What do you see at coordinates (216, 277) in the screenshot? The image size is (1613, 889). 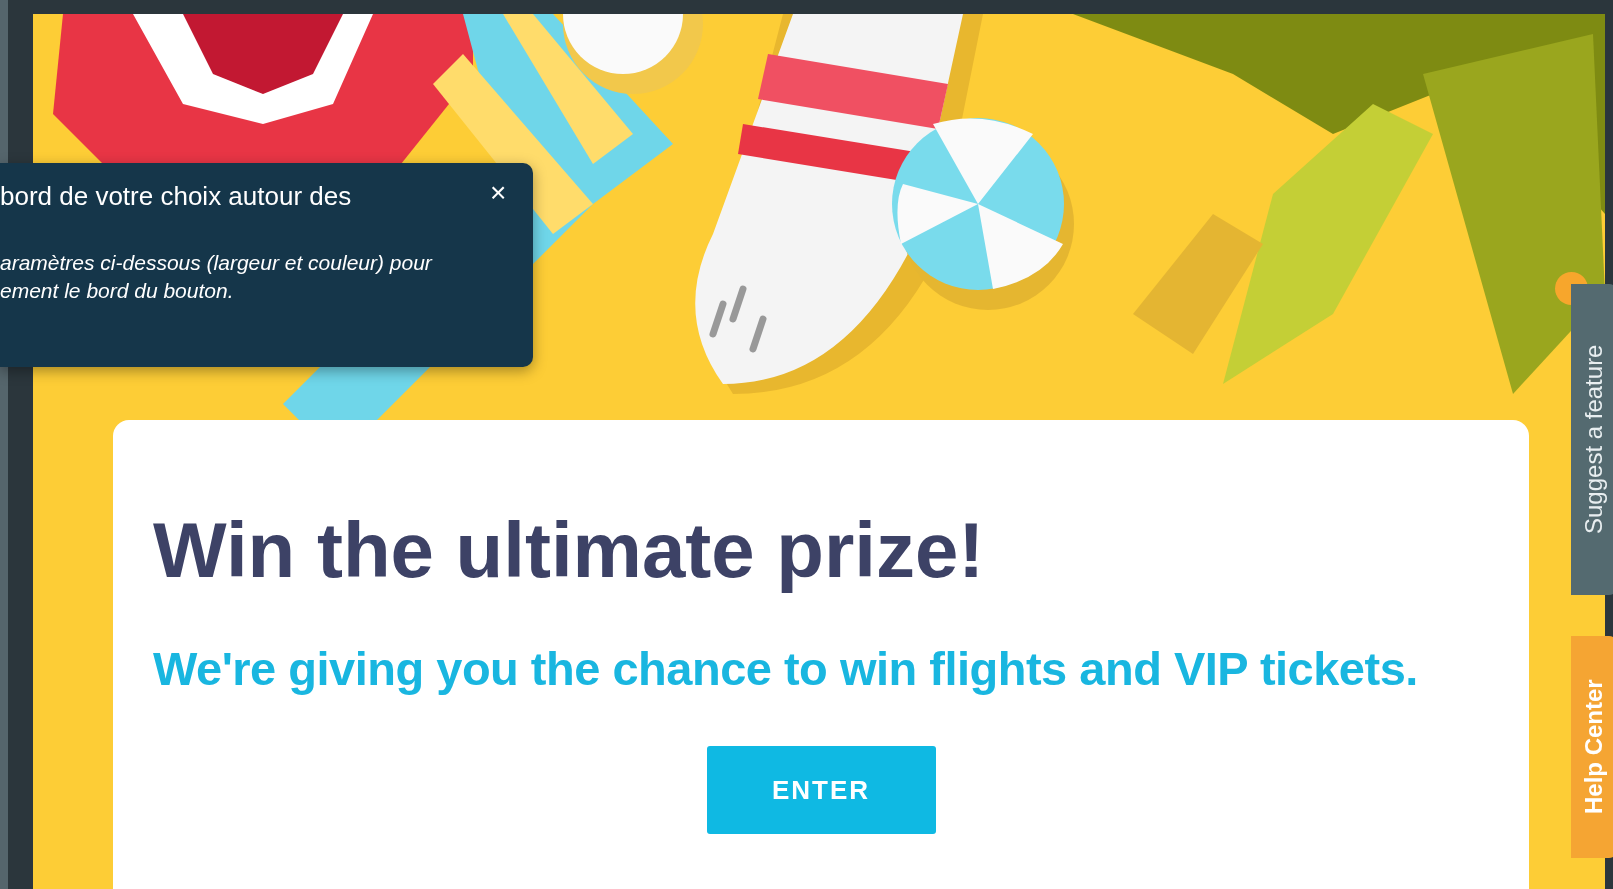 I see `tooltip-text: aramètres ci-dessous (largeur et couleur) pour ement le bord du bouton.` at bounding box center [216, 277].